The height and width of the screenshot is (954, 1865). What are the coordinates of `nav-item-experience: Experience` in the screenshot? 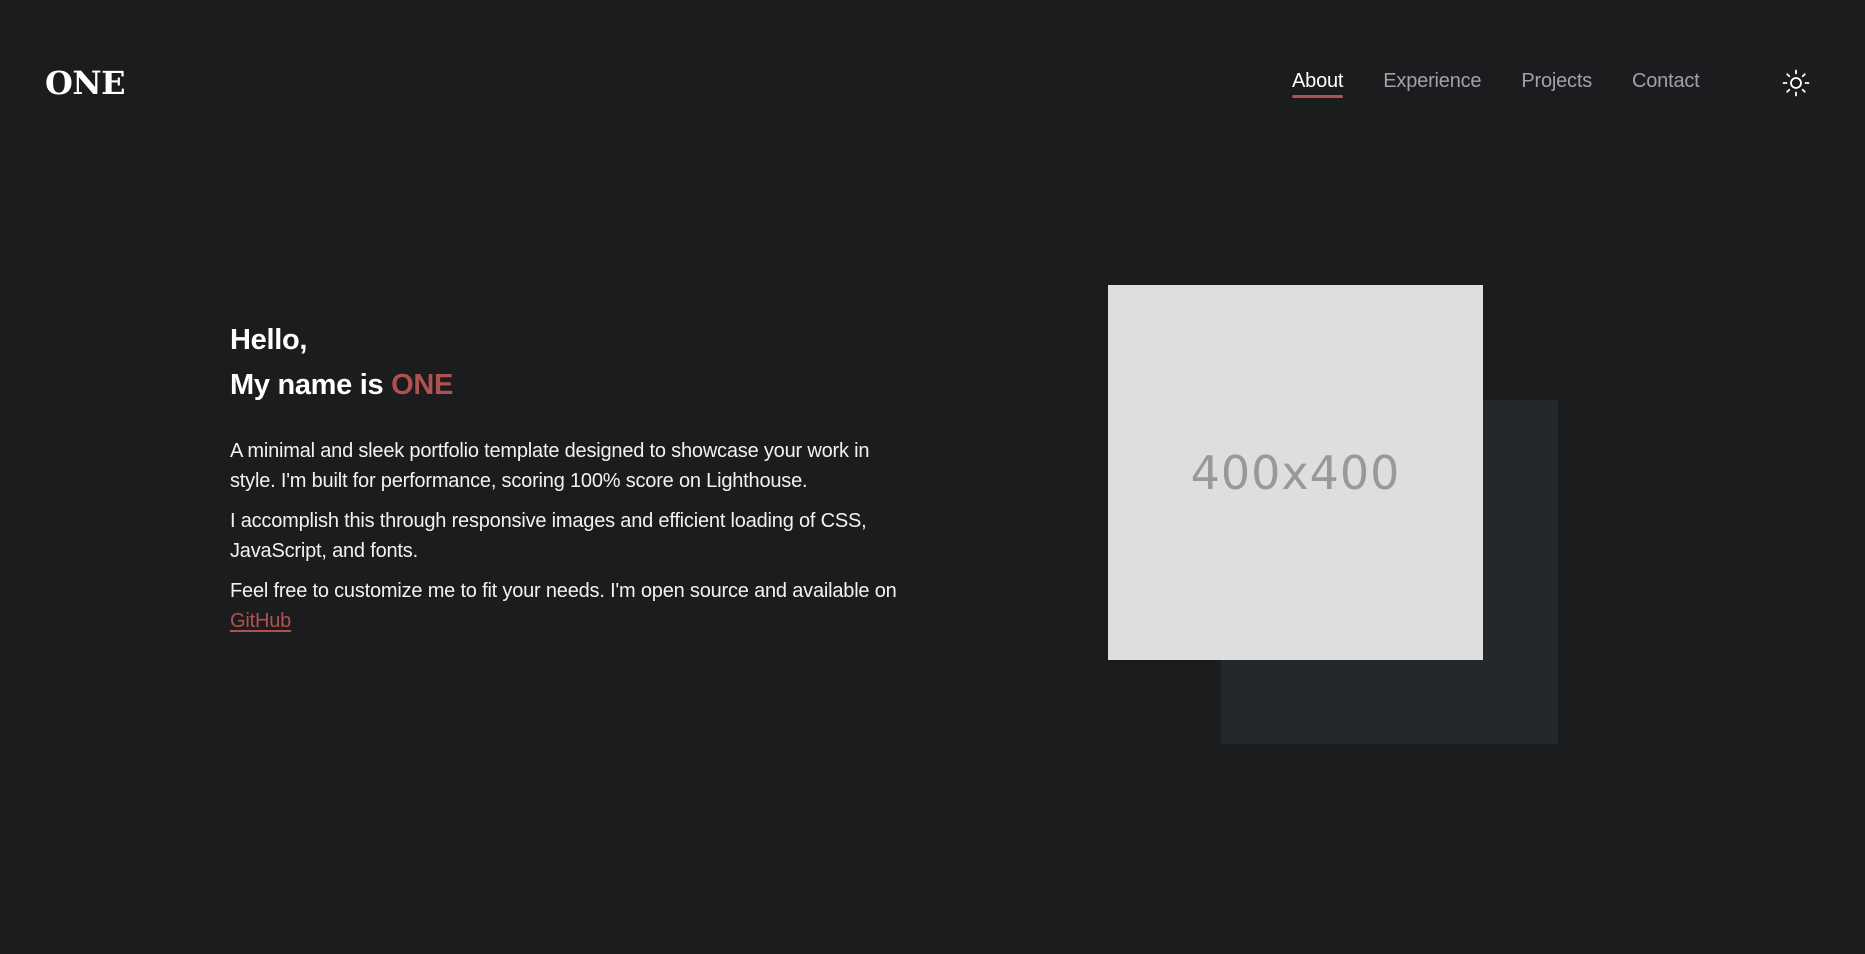 It's located at (1432, 81).